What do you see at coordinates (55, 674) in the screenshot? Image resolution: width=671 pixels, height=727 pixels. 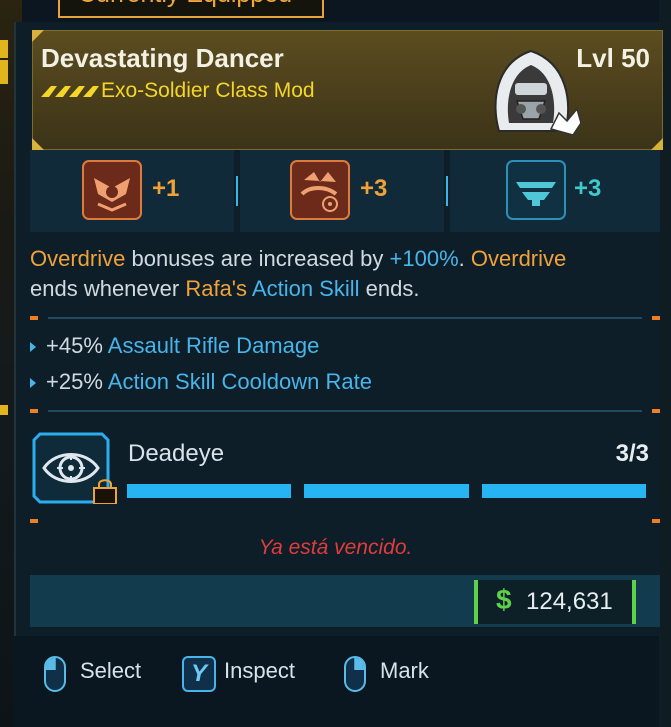 I see `mouse-left-icon` at bounding box center [55, 674].